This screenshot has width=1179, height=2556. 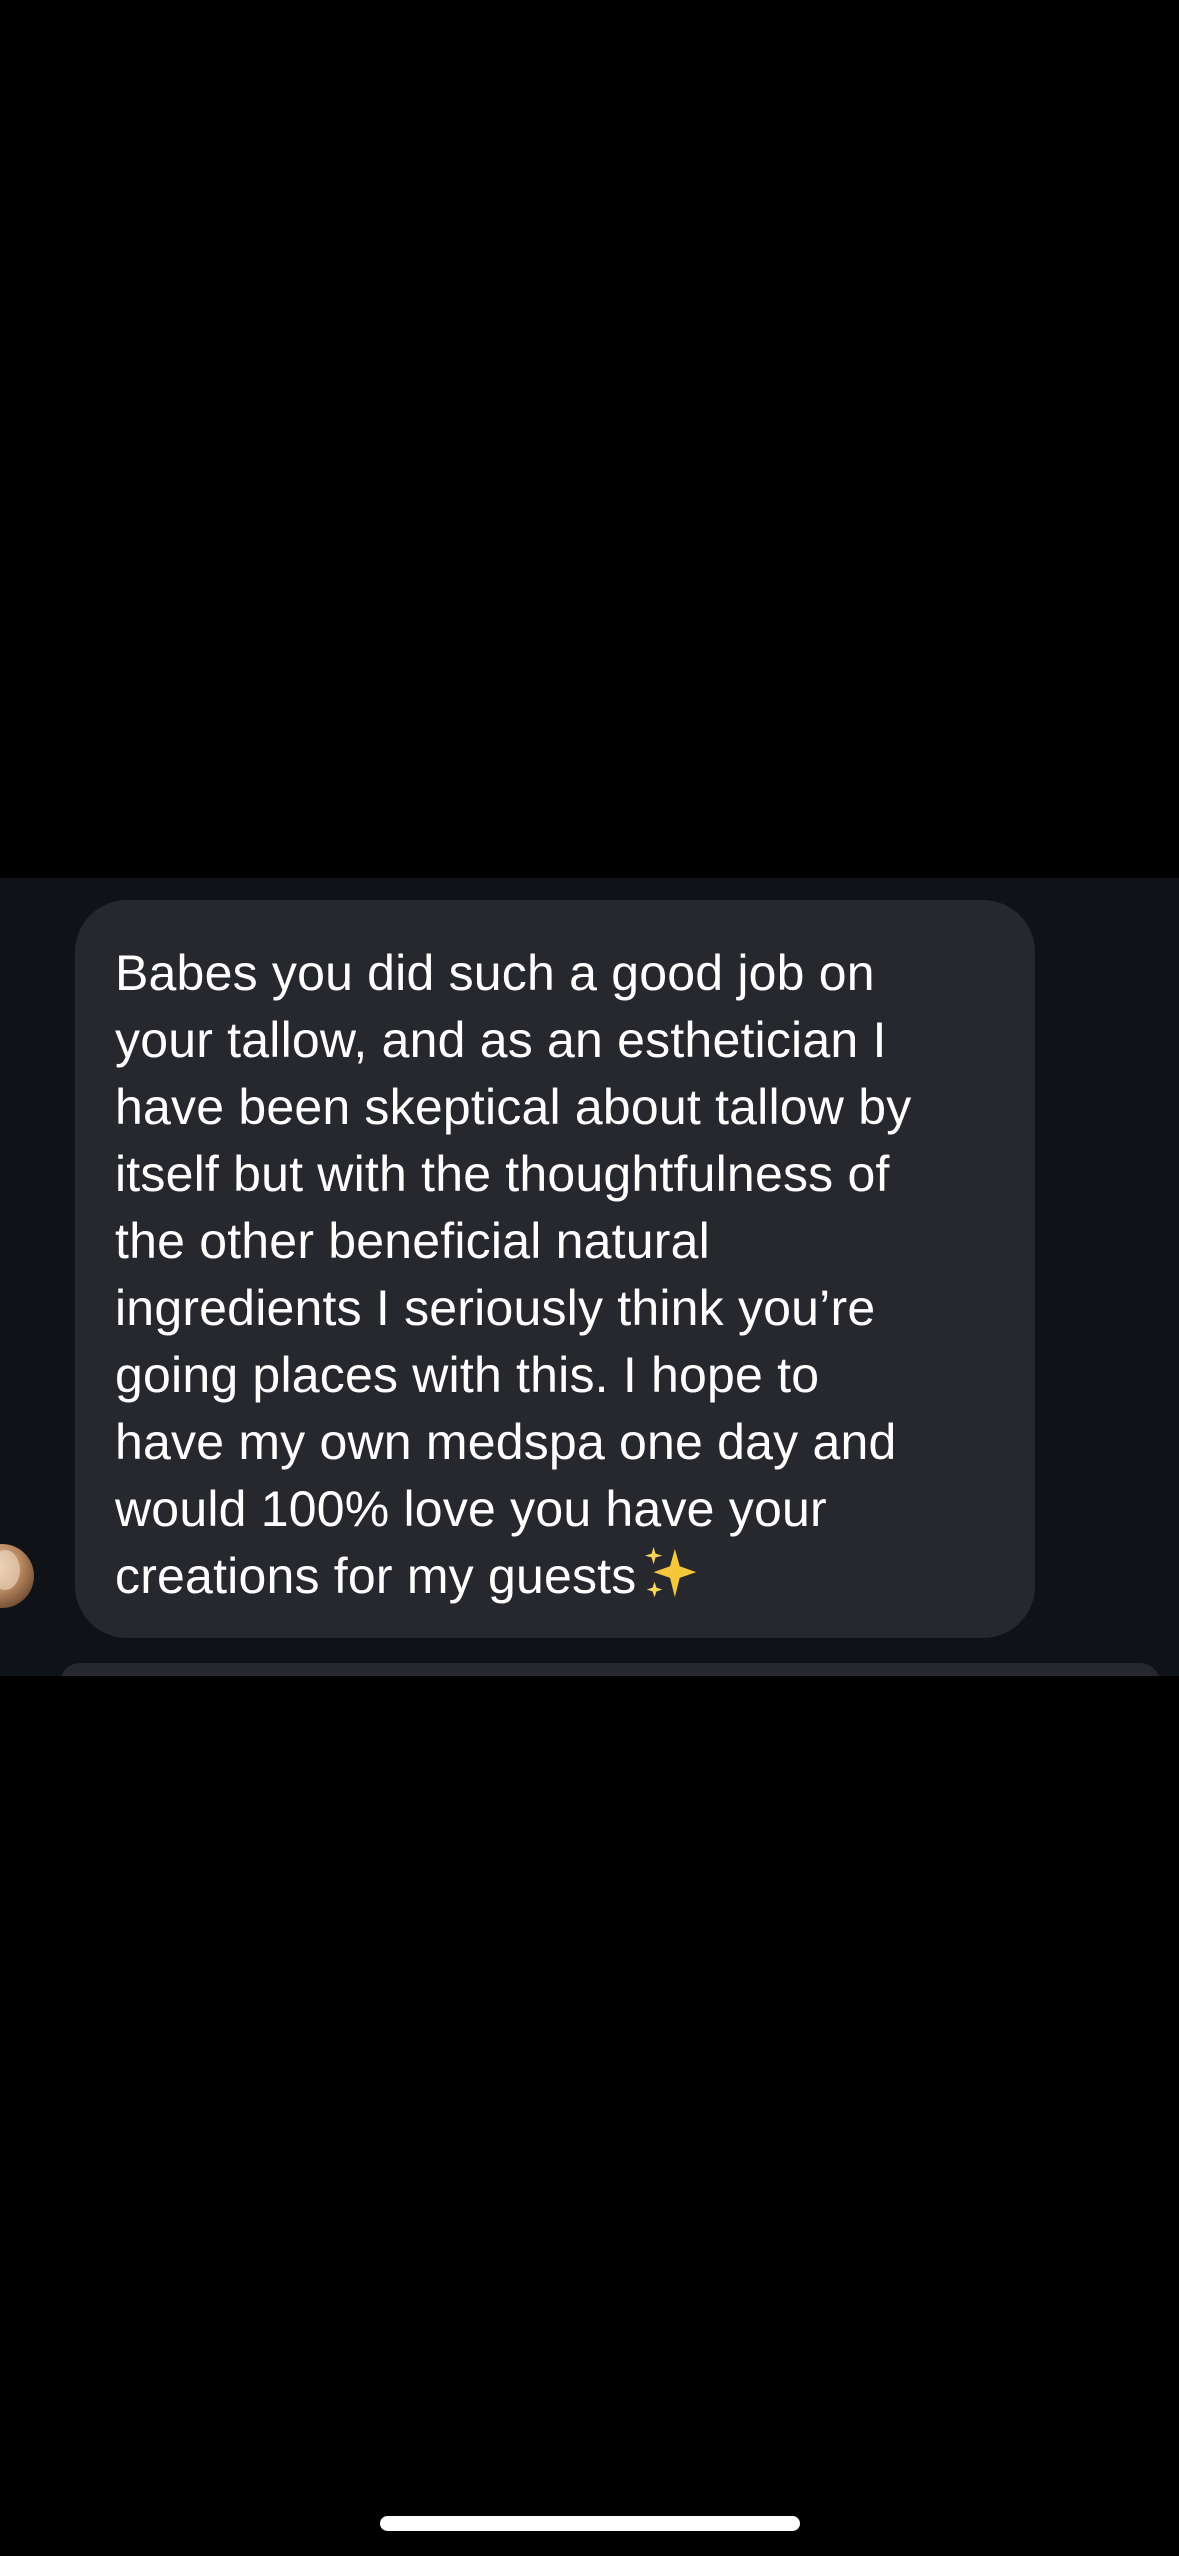 I want to click on next-message-bubble, so click(x=610, y=1669).